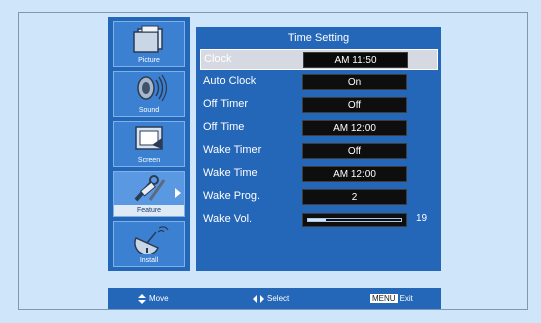 The width and height of the screenshot is (541, 323). I want to click on slider-fill, so click(317, 220).